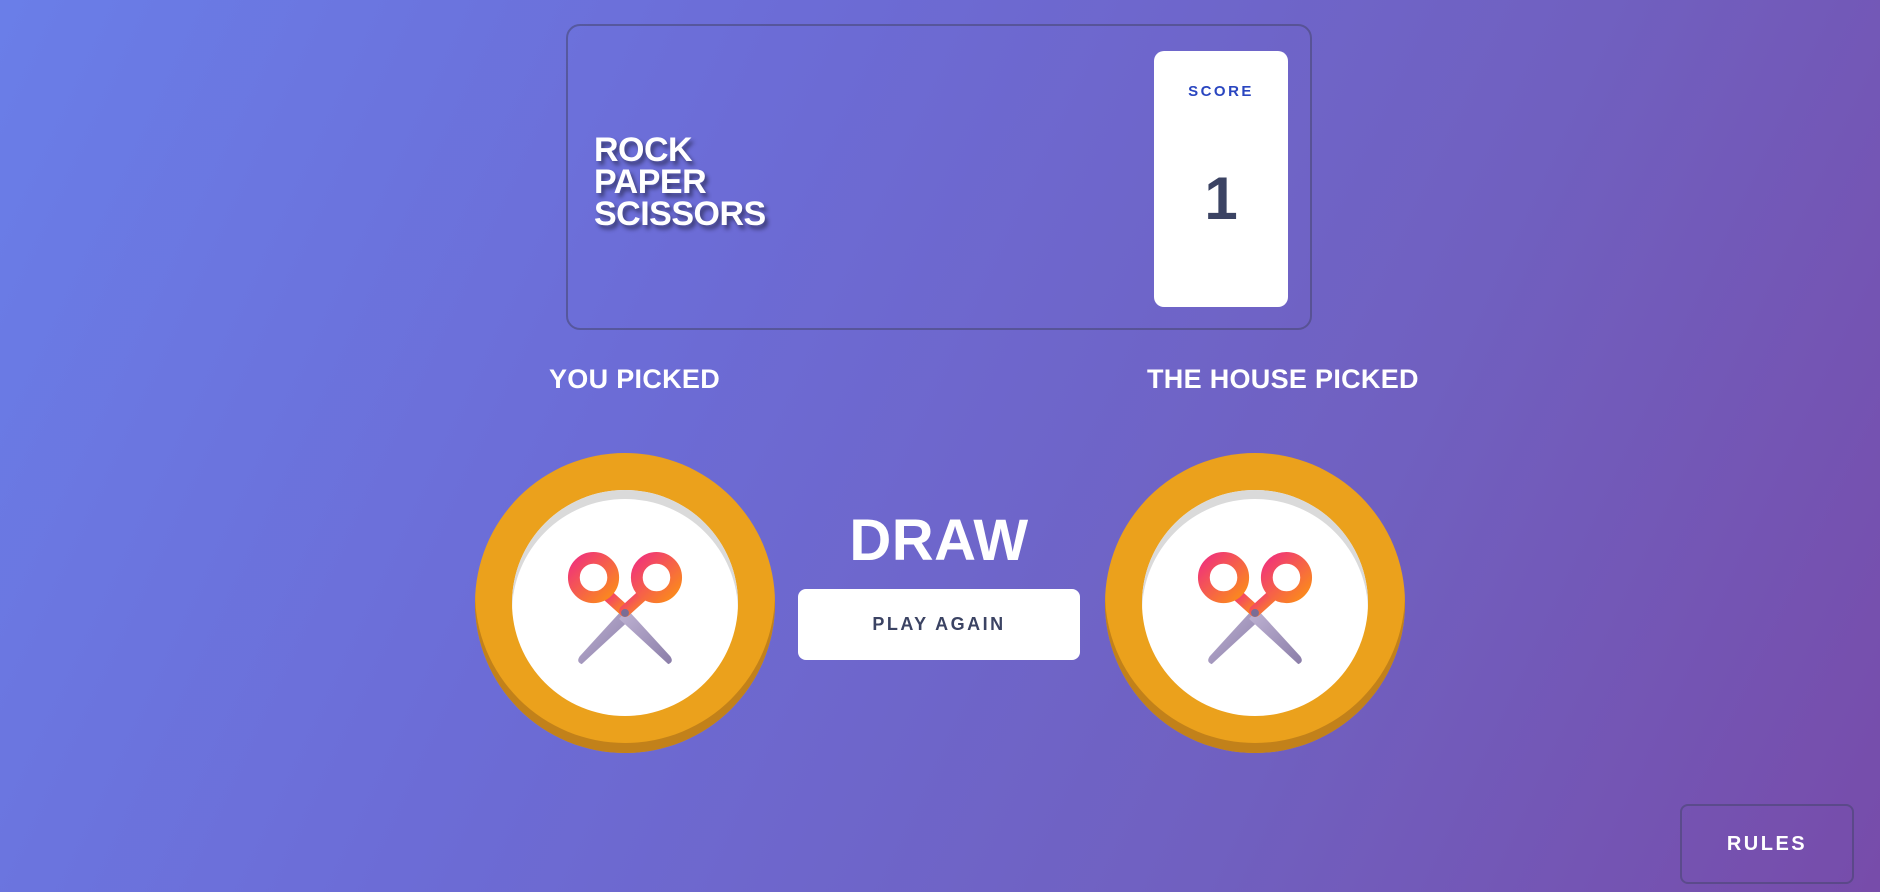 This screenshot has height=892, width=1880. I want to click on score-box: SCORE 1, so click(1221, 179).